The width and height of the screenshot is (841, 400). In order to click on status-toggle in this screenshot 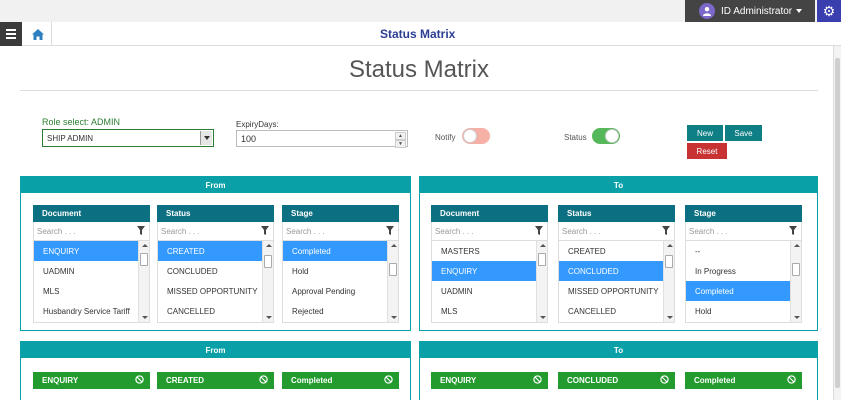, I will do `click(606, 136)`.